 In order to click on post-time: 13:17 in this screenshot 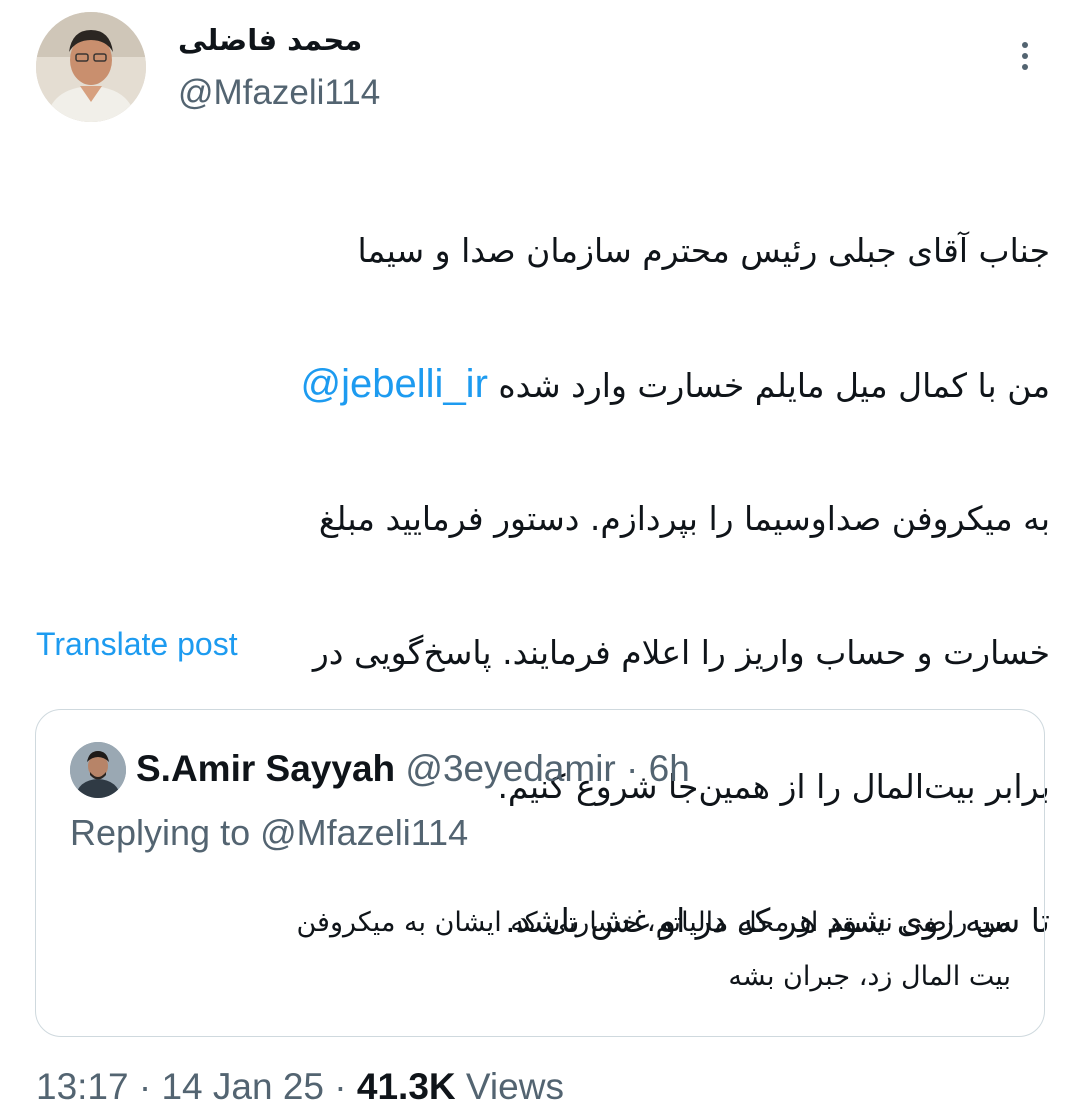, I will do `click(82, 1086)`.